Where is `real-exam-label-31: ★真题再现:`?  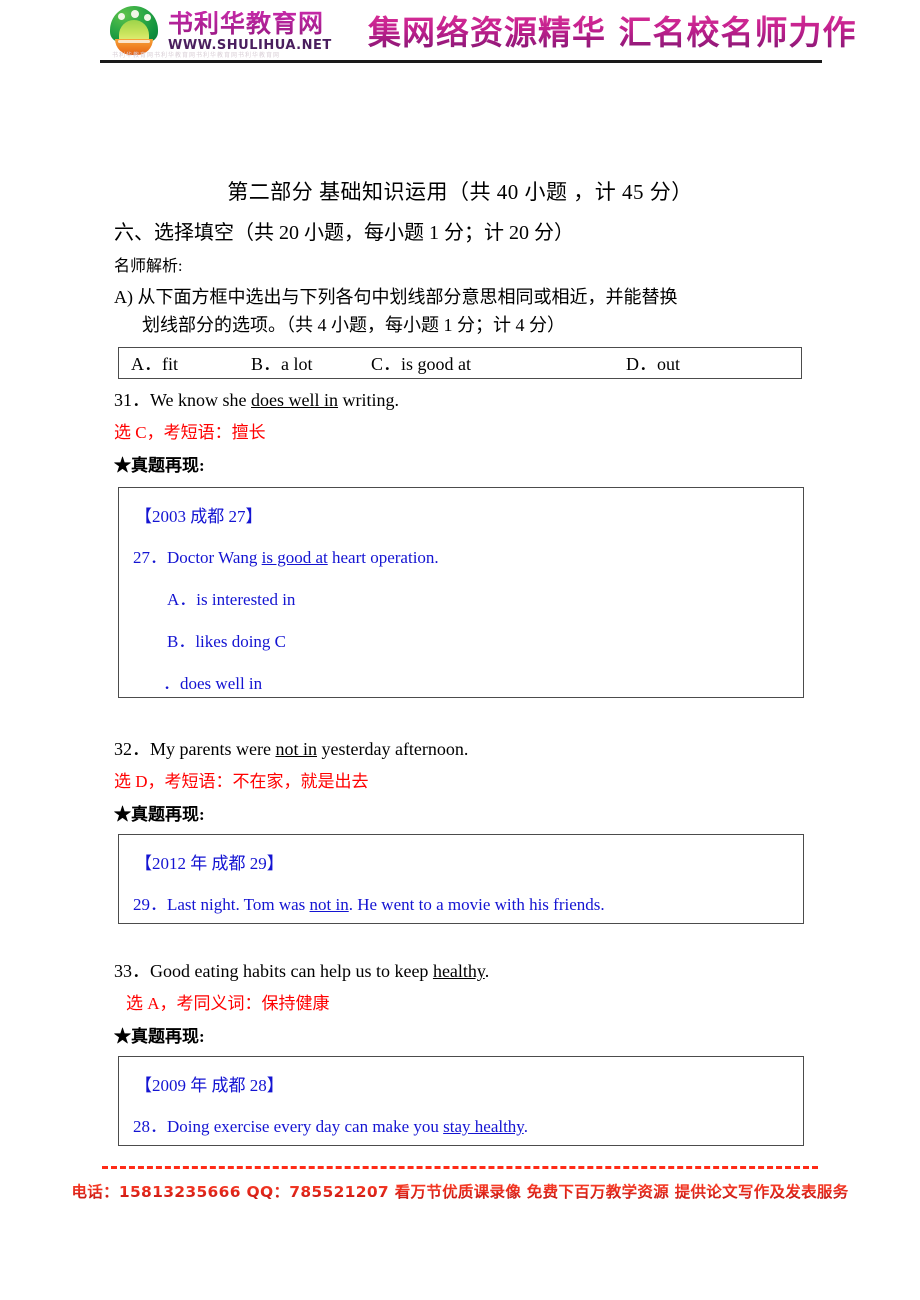
real-exam-label-31: ★真题再现: is located at coordinates (159, 465).